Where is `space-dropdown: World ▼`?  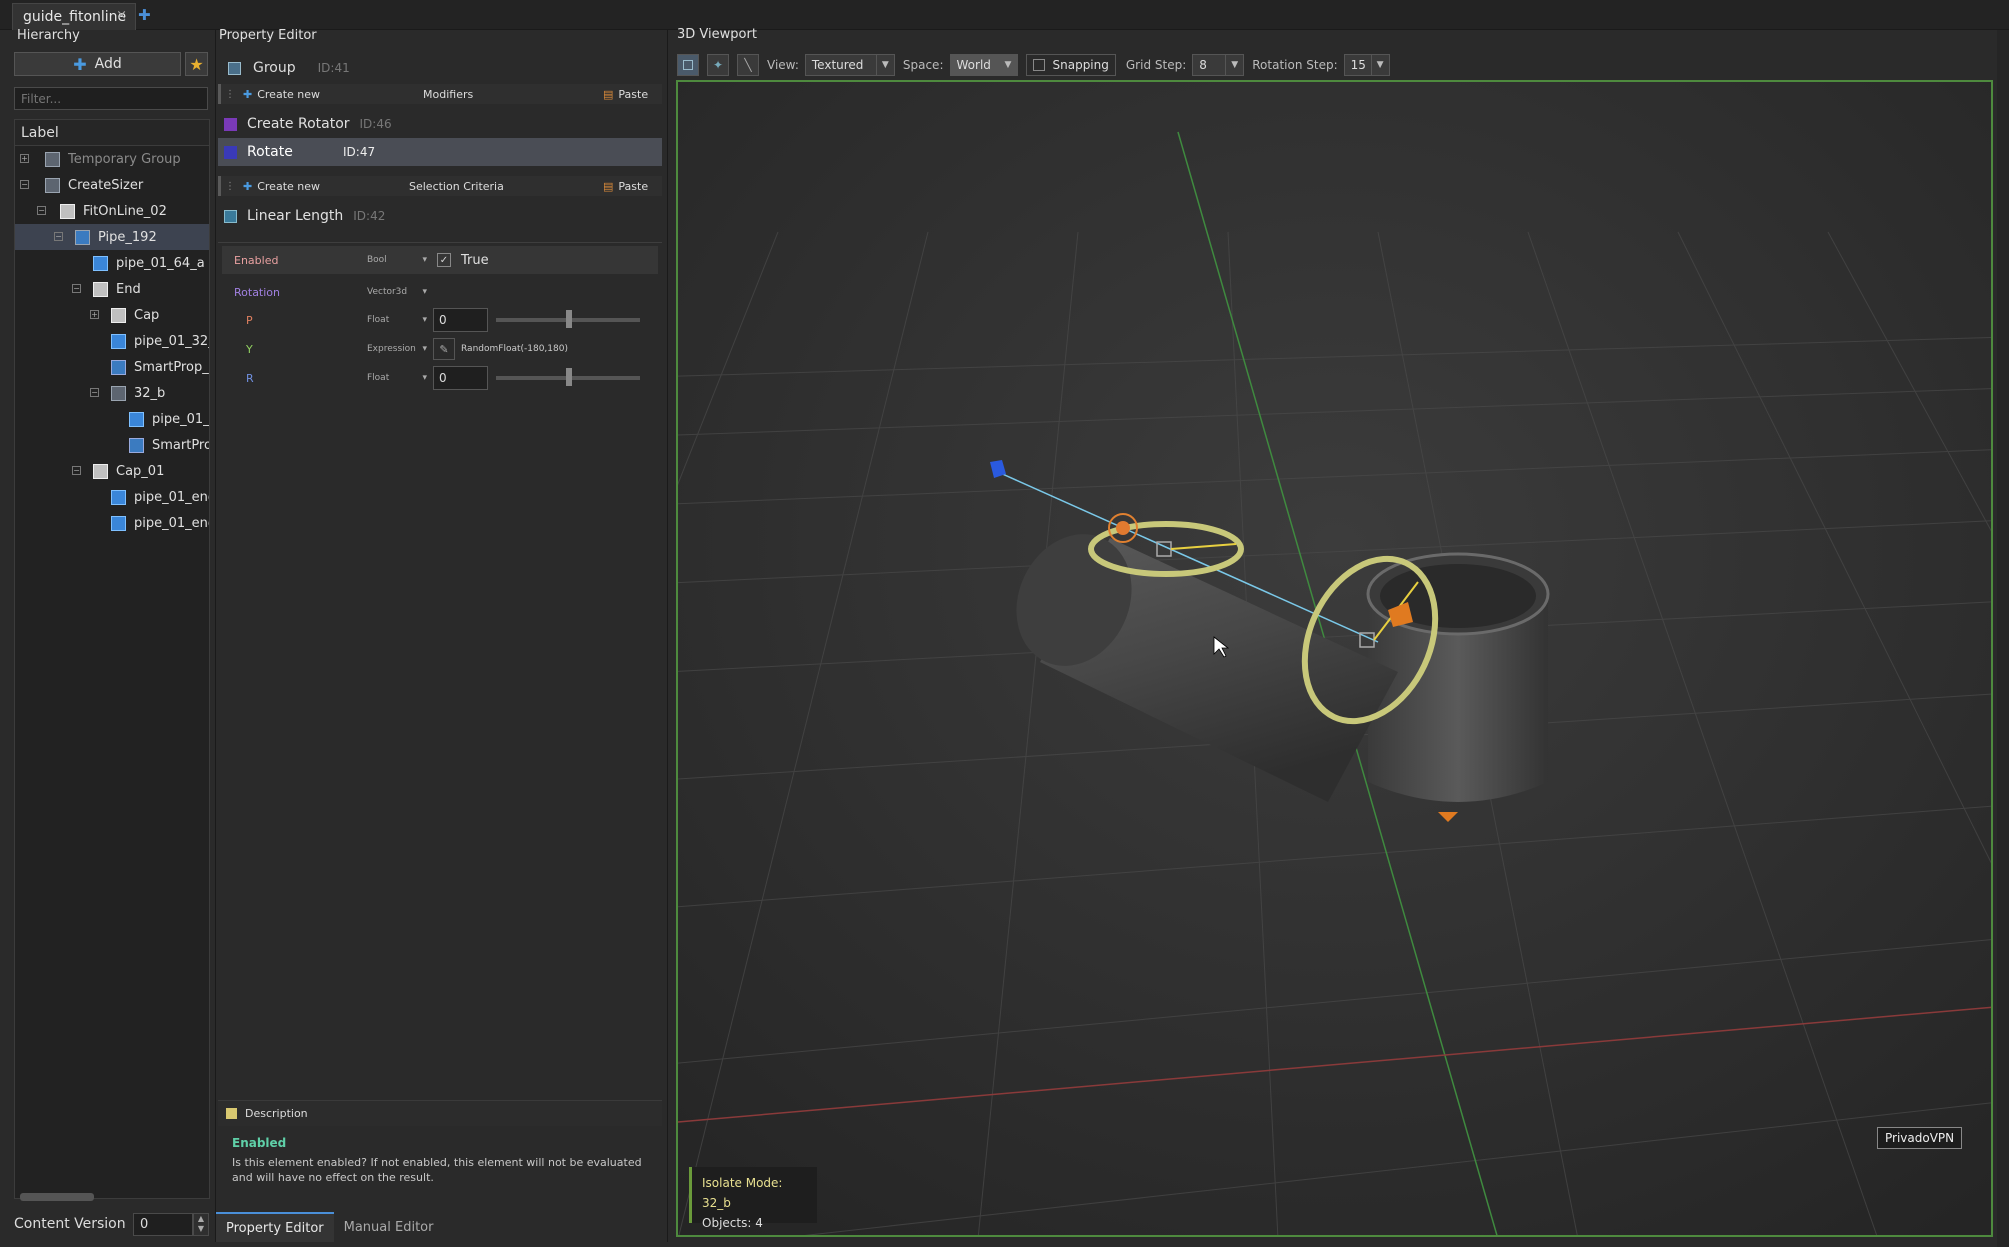
space-dropdown: World ▼ is located at coordinates (983, 65).